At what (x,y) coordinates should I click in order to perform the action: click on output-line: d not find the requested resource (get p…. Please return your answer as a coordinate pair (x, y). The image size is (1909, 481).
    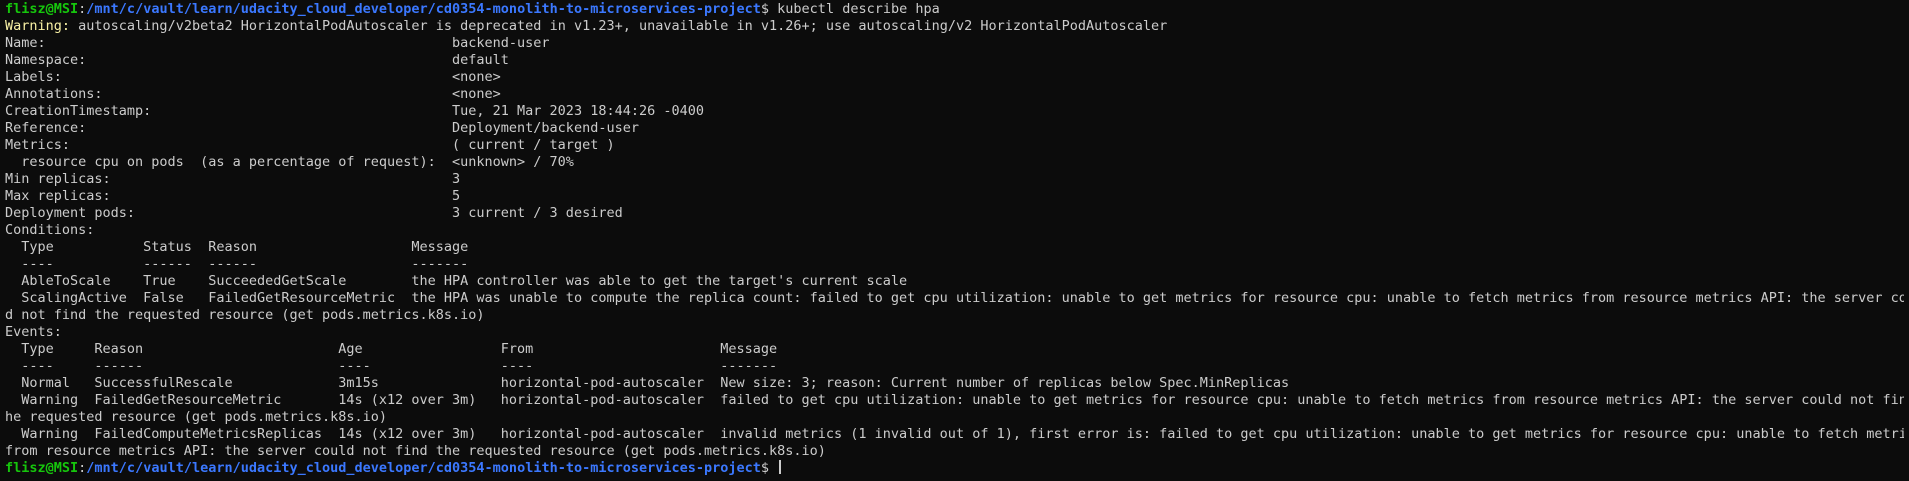
    Looking at the image, I should click on (245, 315).